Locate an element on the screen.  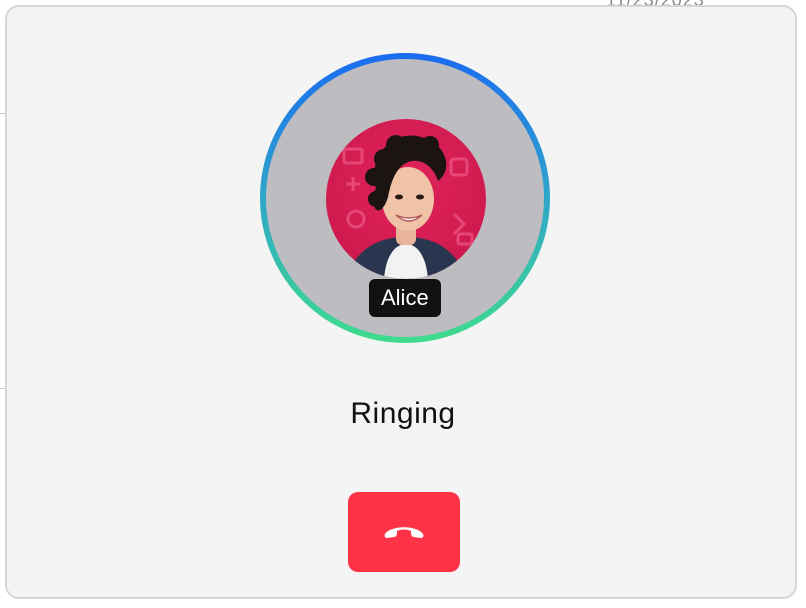
end-call-button is located at coordinates (404, 532).